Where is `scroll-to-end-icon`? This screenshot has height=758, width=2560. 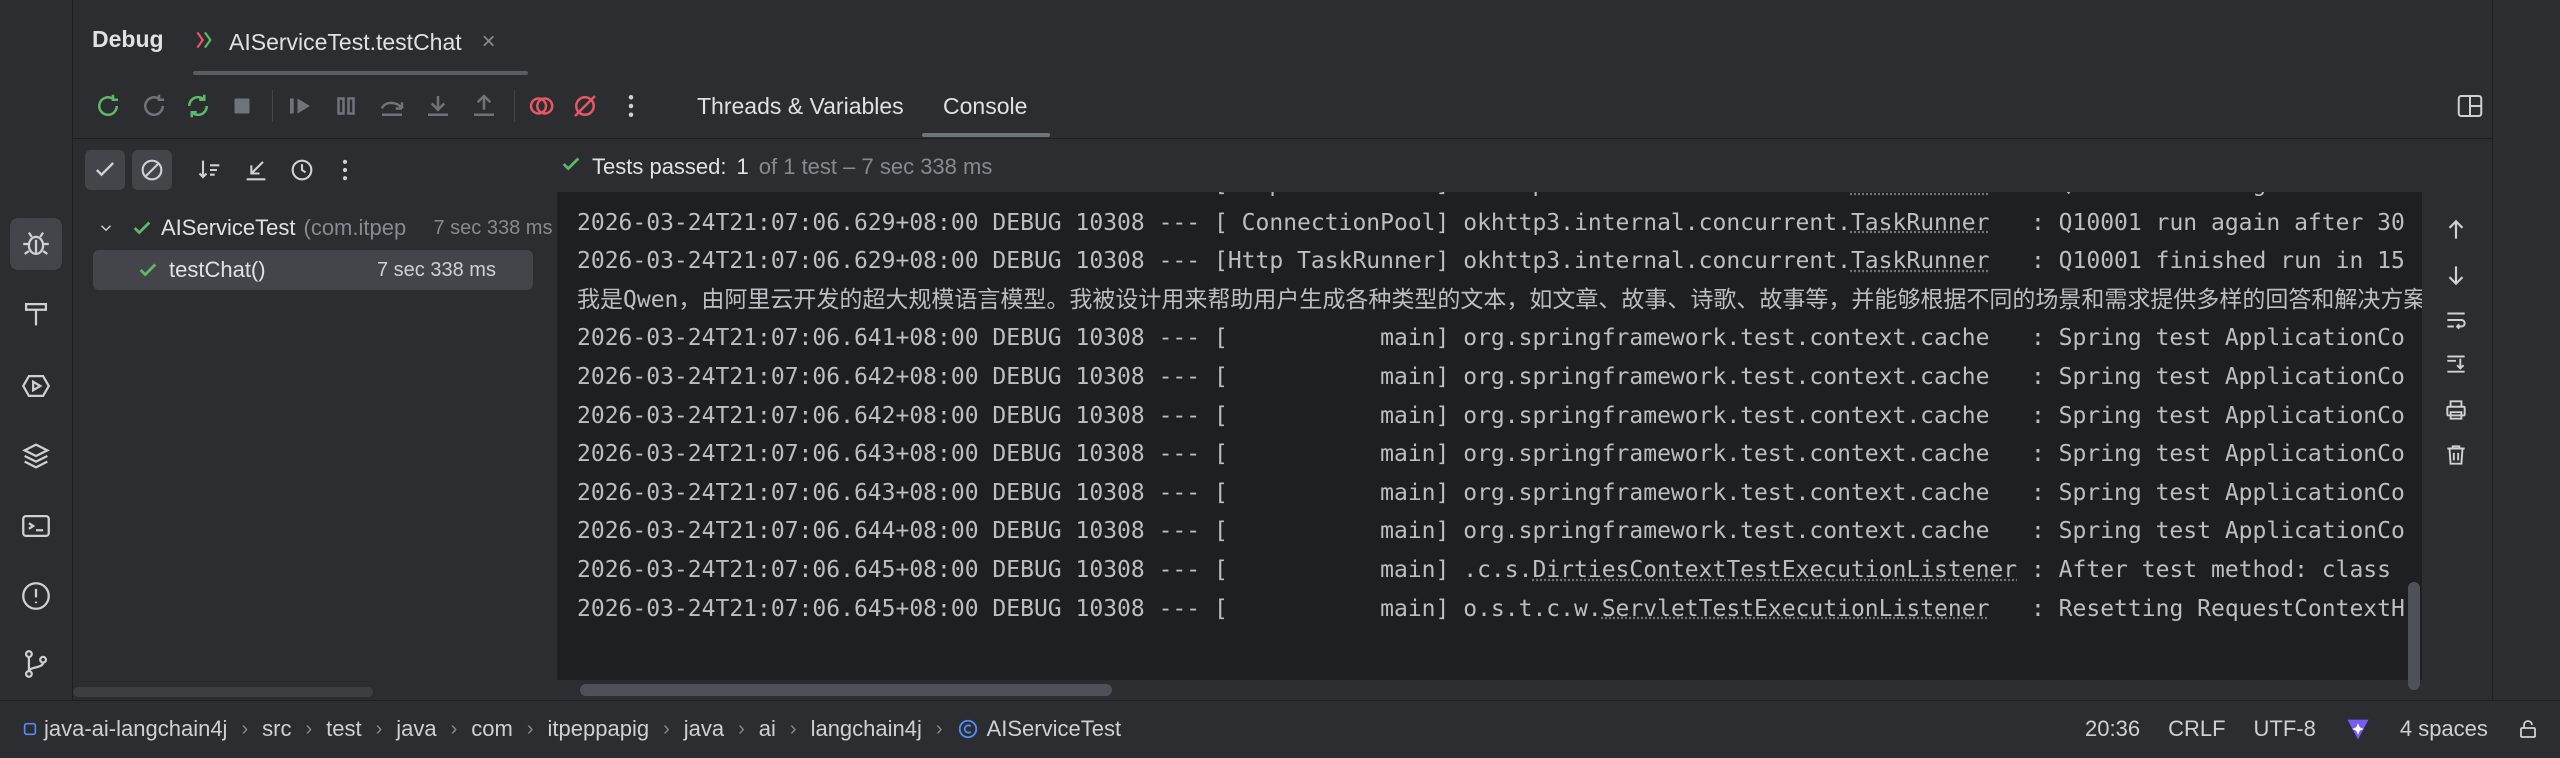
scroll-to-end-icon is located at coordinates (2456, 363).